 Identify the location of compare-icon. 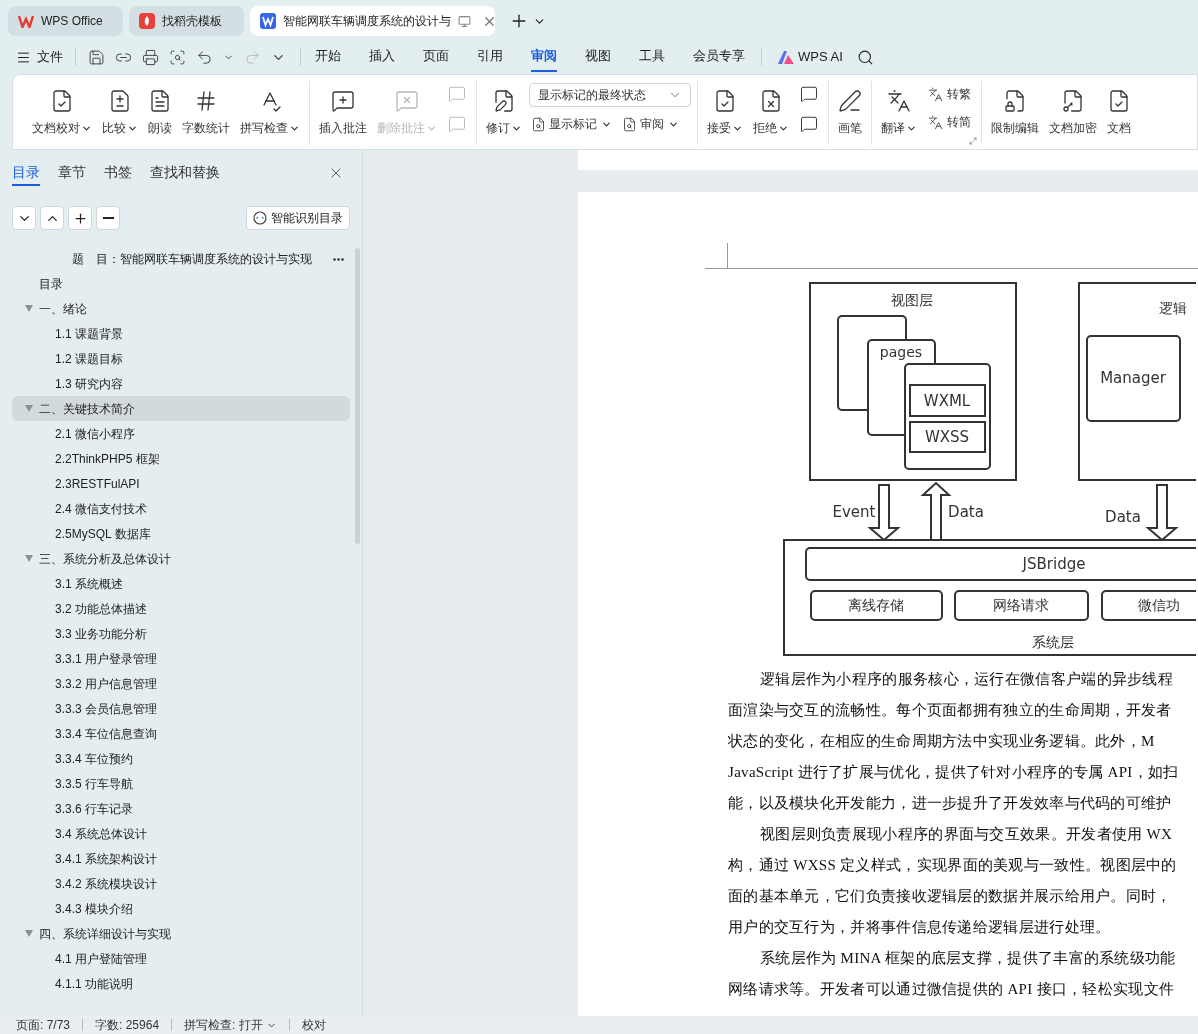
(120, 101).